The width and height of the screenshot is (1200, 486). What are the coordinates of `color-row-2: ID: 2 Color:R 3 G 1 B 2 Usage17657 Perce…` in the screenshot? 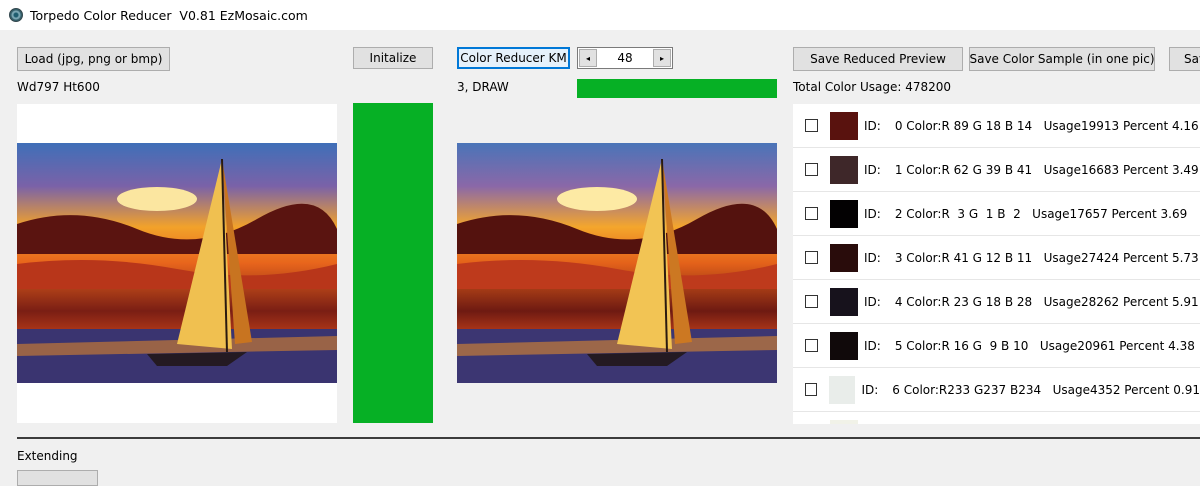 It's located at (996, 214).